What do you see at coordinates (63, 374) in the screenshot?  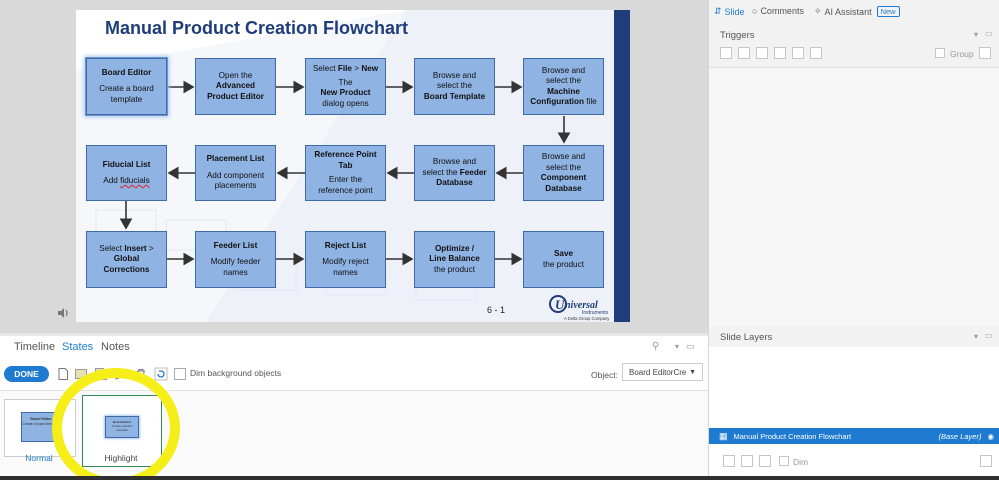 I see `new-state-icon` at bounding box center [63, 374].